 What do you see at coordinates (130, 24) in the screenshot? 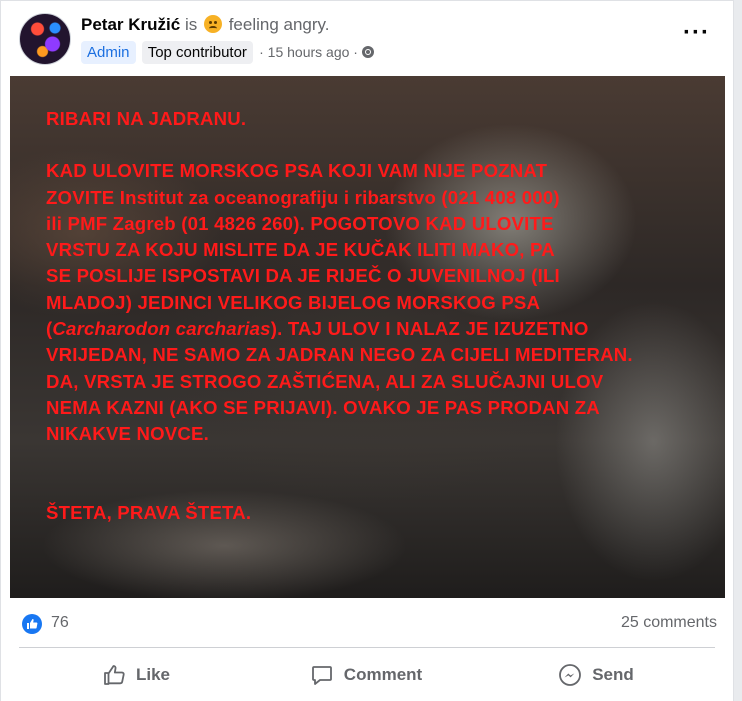
I see `author-name: Petar Kružić` at bounding box center [130, 24].